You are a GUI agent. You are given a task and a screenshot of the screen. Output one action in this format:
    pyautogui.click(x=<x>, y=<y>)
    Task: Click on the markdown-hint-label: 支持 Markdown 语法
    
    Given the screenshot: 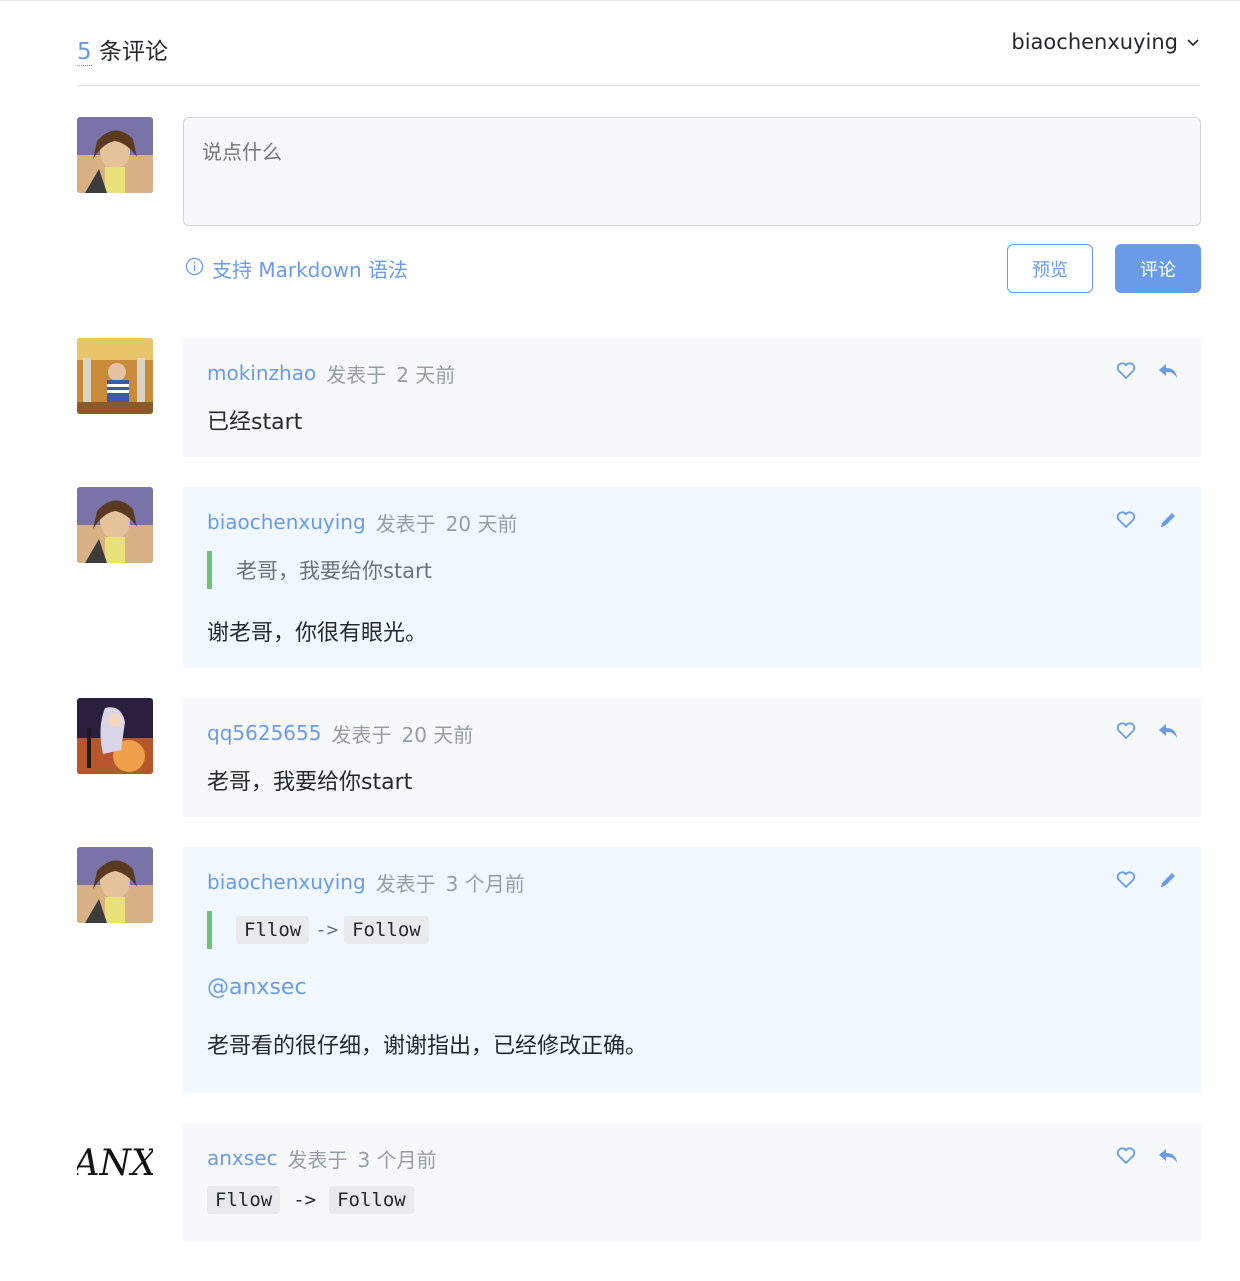 What is the action you would take?
    pyautogui.click(x=310, y=270)
    